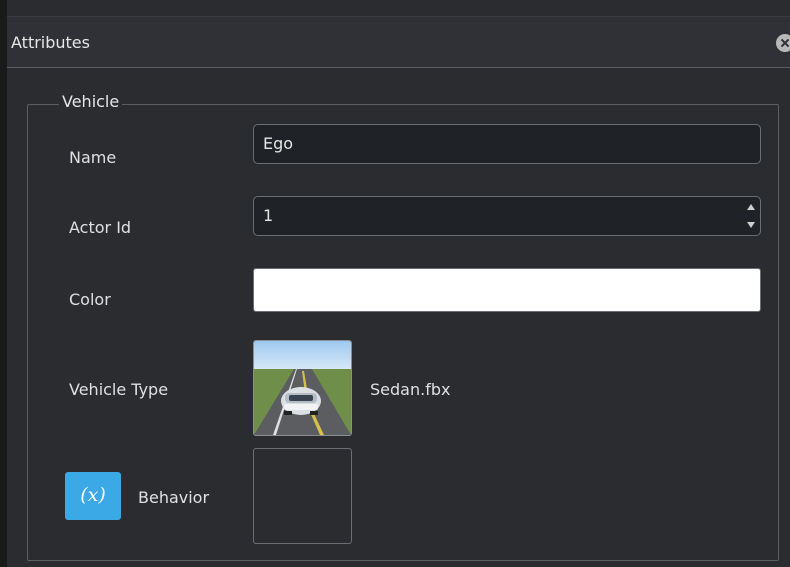  What do you see at coordinates (100, 227) in the screenshot?
I see `actor-id-label: Actor Id` at bounding box center [100, 227].